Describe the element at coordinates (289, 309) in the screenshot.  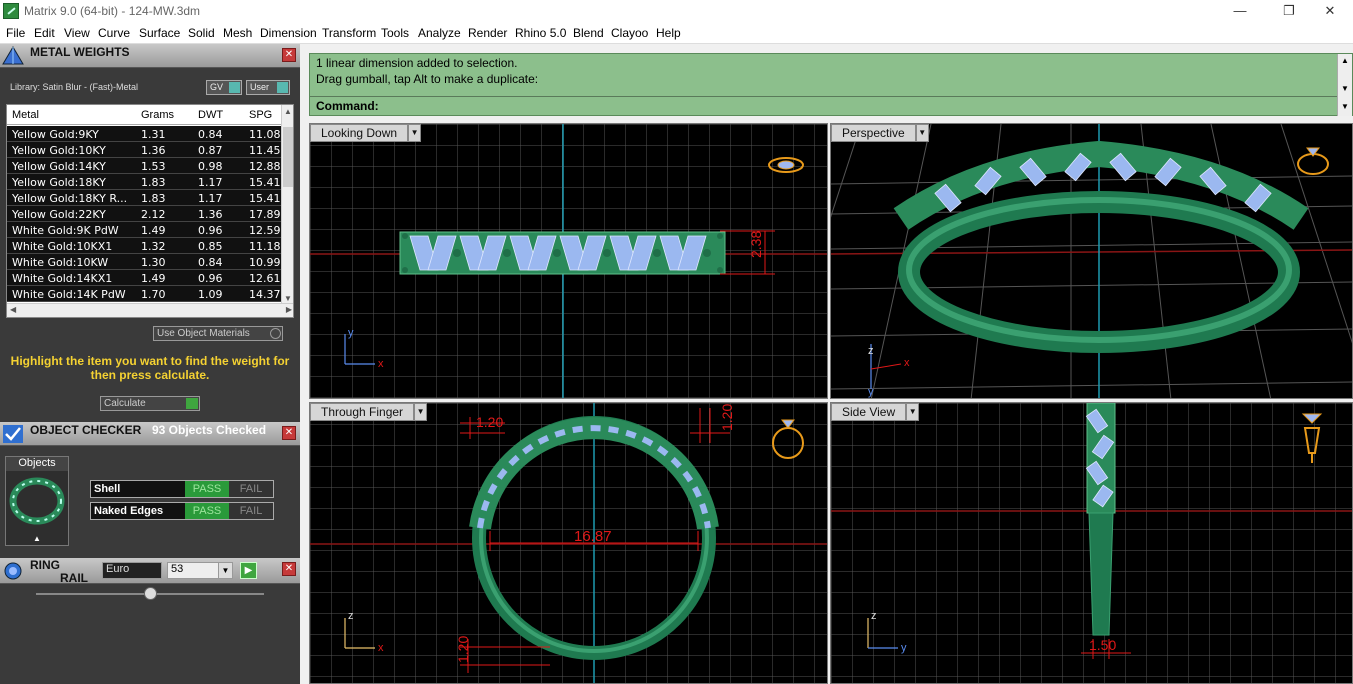
I see `scroll-right-icon: ▶` at that location.